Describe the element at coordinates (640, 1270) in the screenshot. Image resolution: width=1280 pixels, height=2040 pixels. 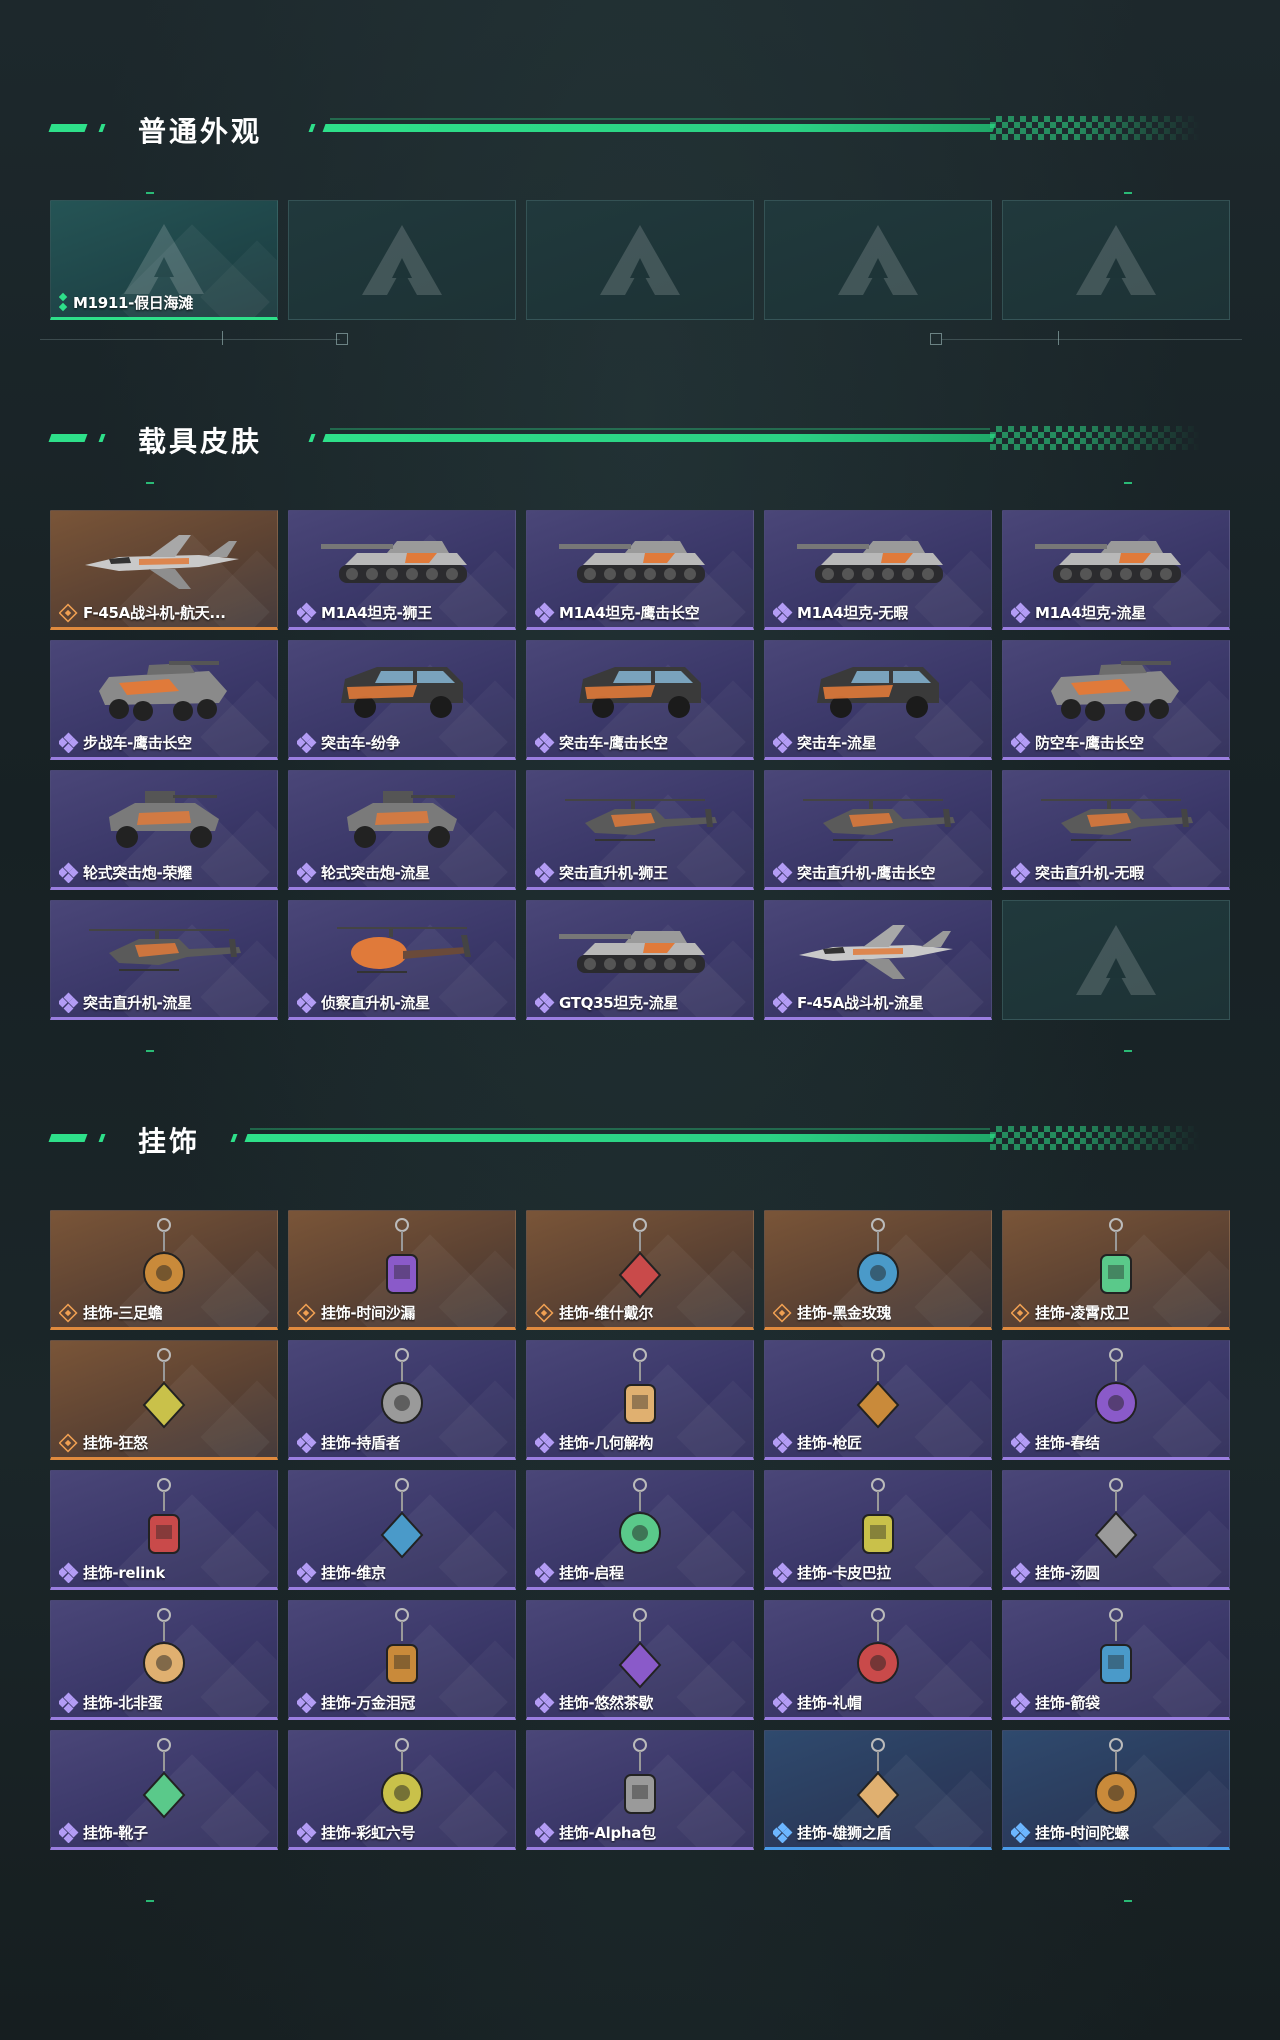
I see `item-card: 挂饰-维什戴尔` at that location.